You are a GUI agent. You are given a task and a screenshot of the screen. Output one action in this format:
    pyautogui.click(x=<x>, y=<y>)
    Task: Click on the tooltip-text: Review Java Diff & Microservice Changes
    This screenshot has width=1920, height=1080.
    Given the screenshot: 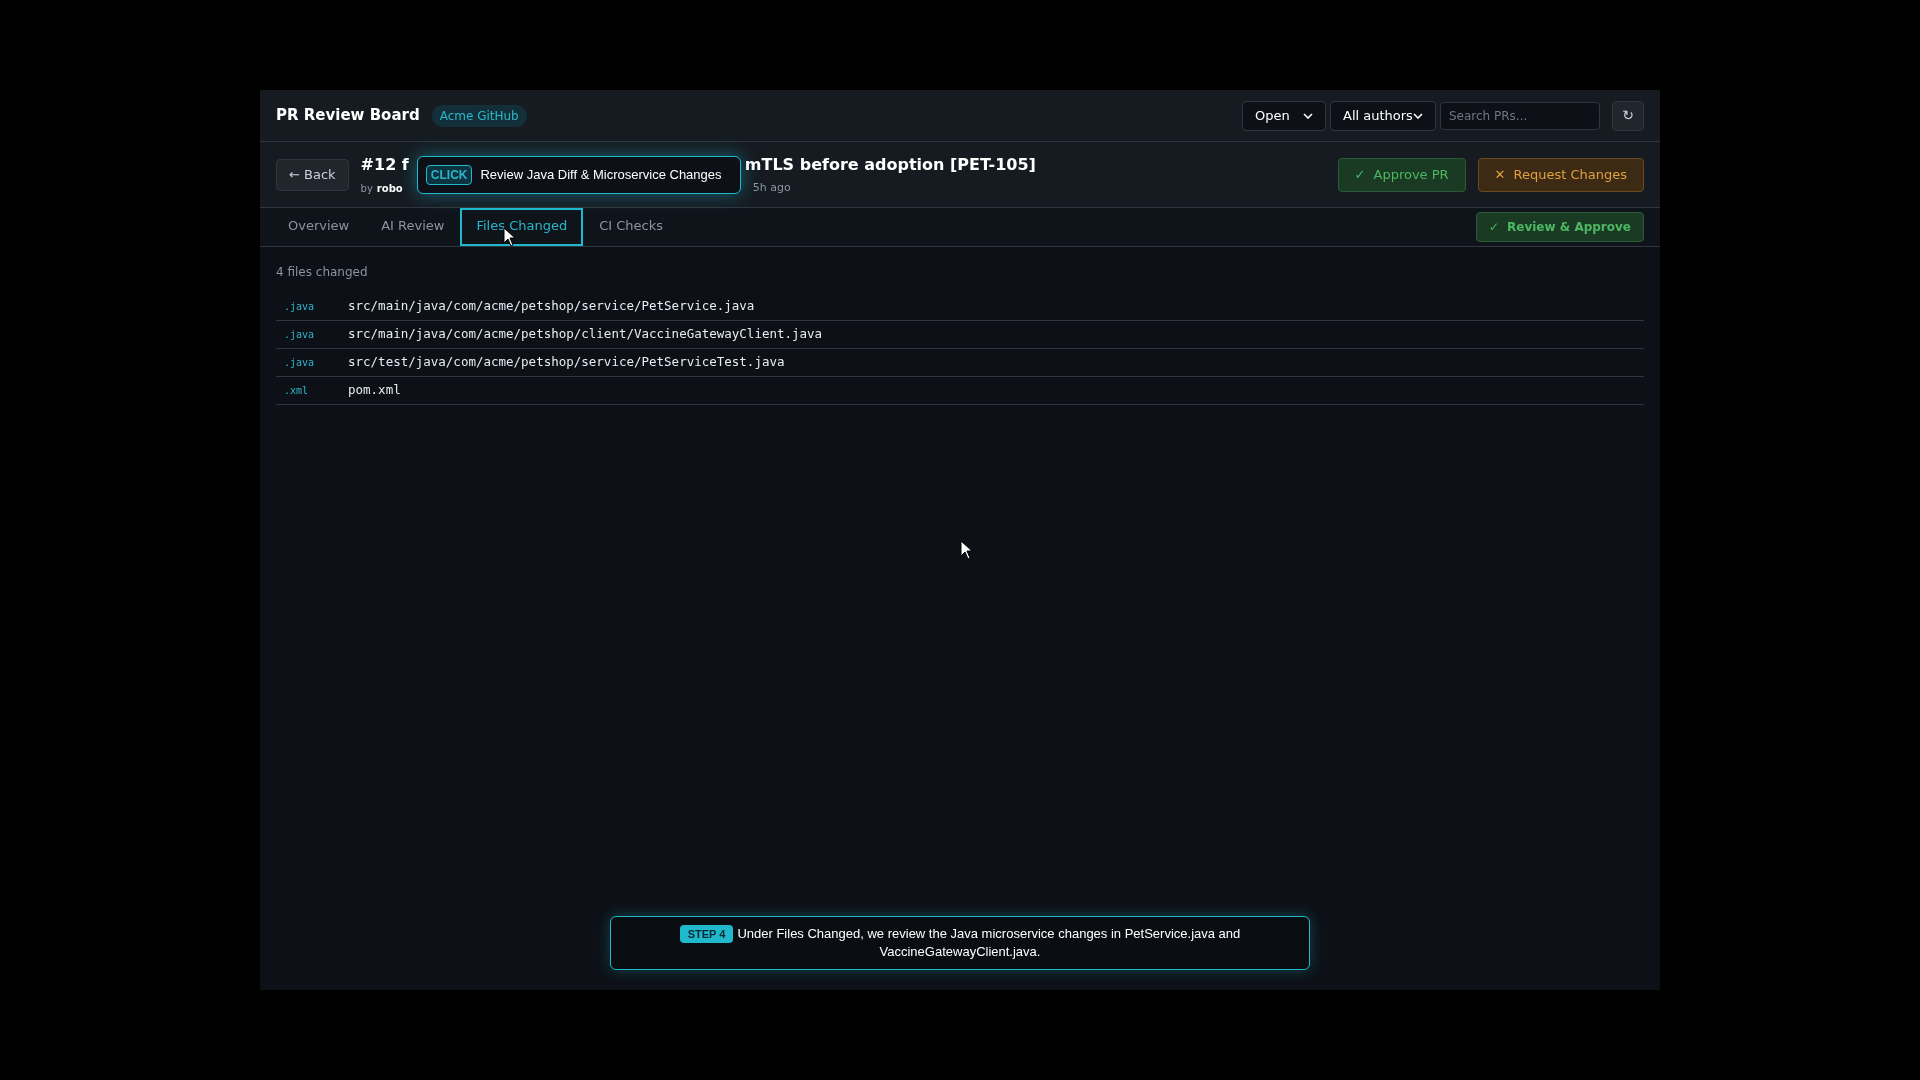 What is the action you would take?
    pyautogui.click(x=601, y=174)
    